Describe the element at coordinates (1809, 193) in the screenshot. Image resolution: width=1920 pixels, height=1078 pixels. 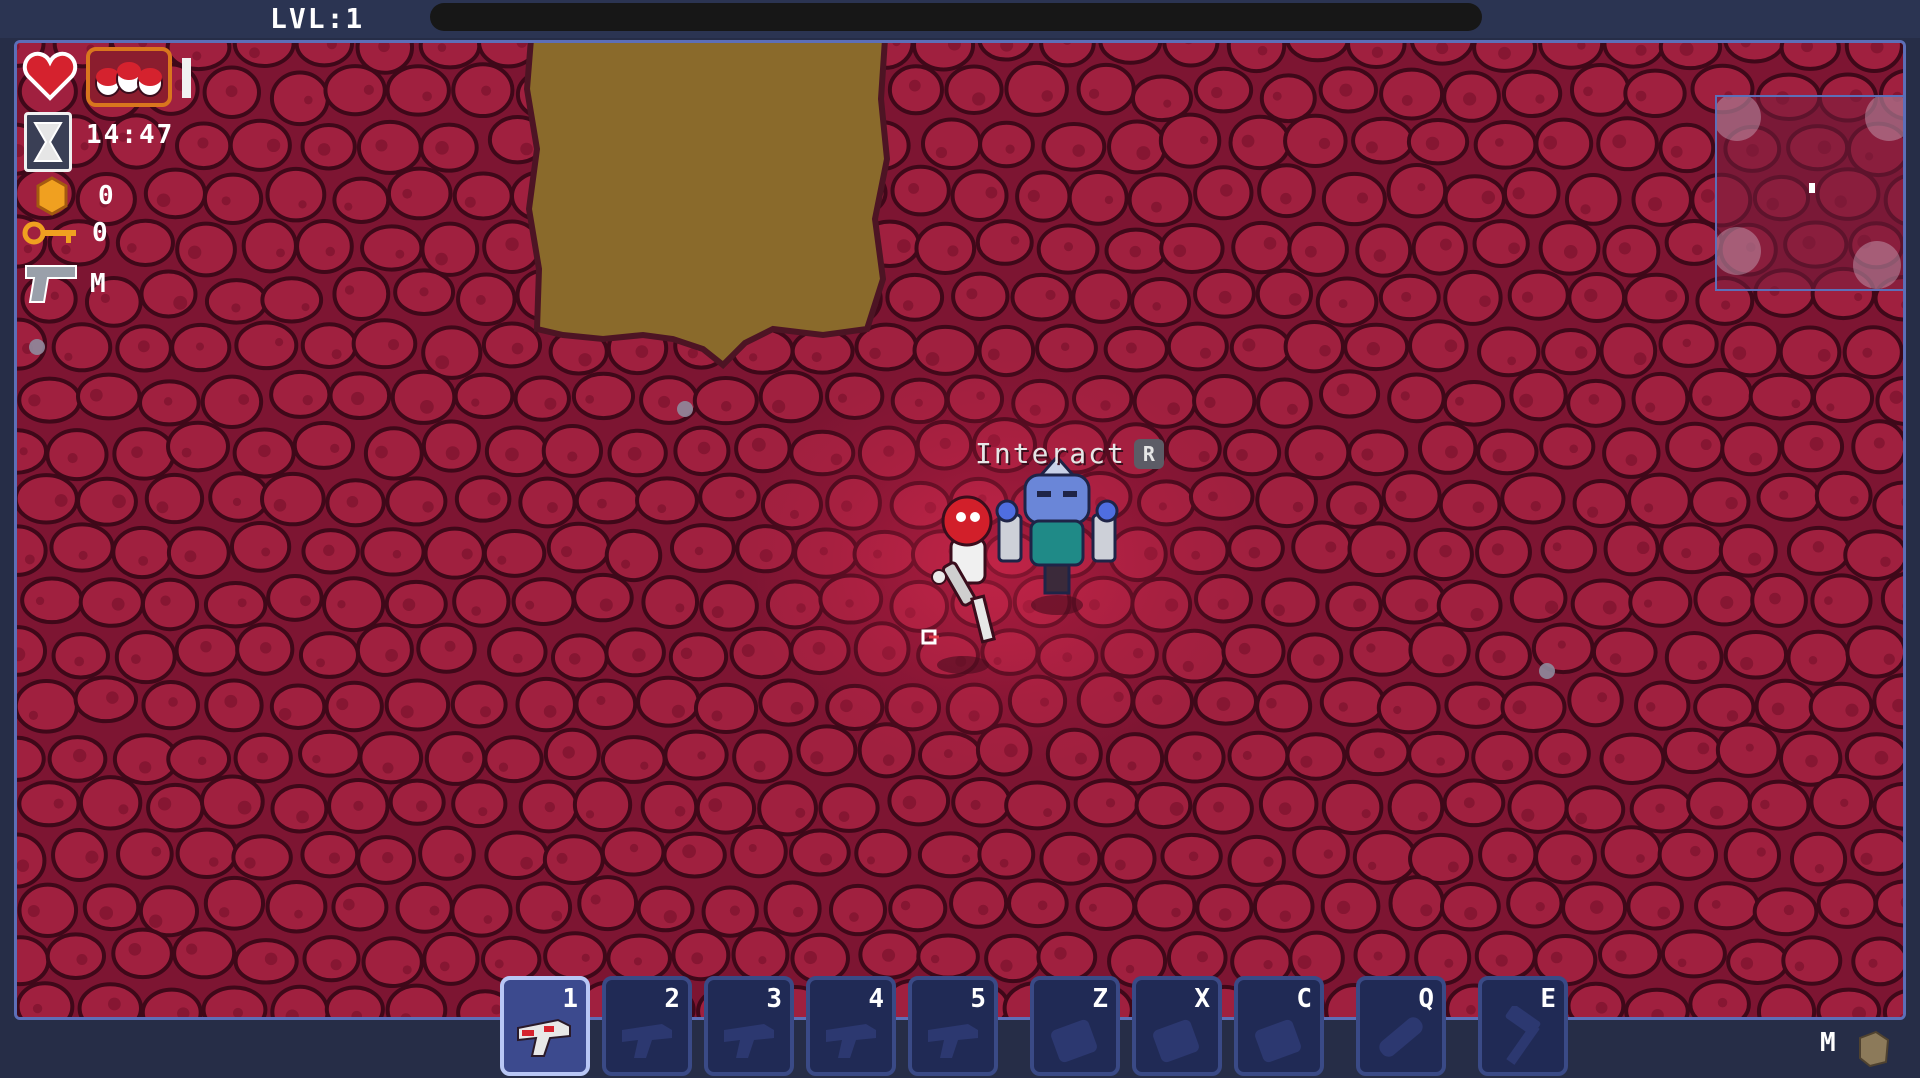
I see `minimap` at that location.